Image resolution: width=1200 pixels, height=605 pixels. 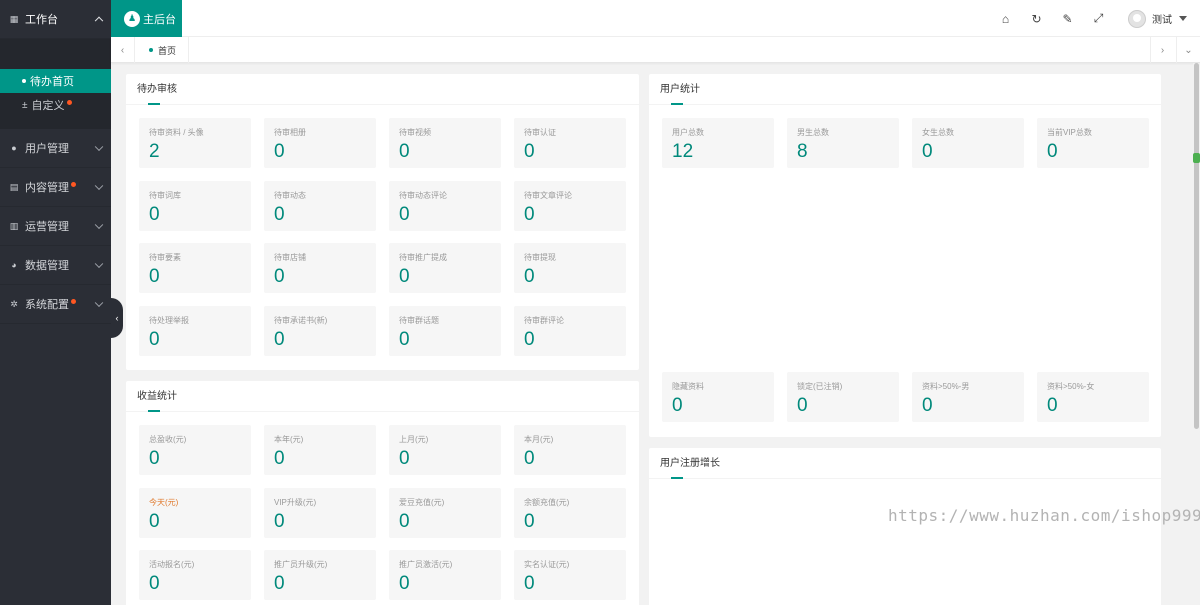 I want to click on user-menu: 测试, so click(x=1157, y=18).